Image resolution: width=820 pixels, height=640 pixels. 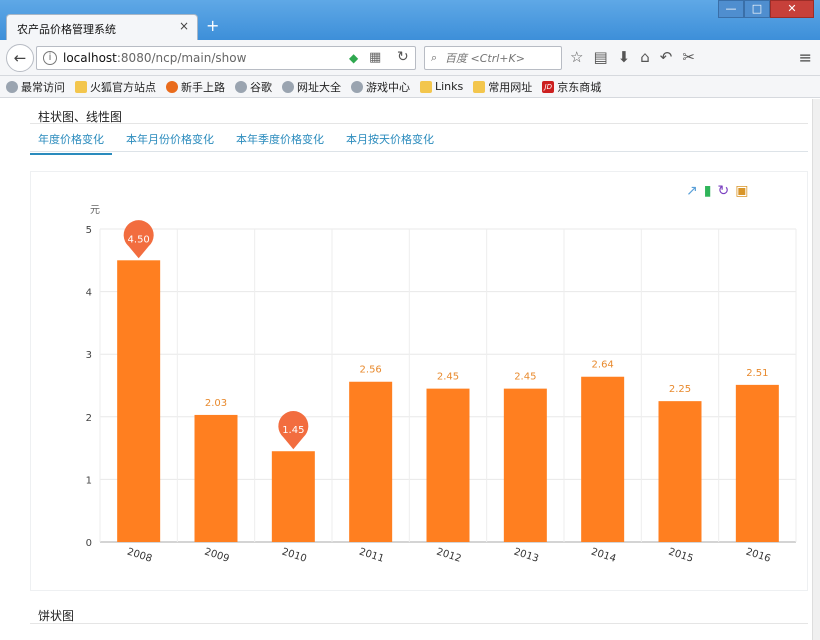 What do you see at coordinates (89, 418) in the screenshot?
I see `y-tick-label: 2` at bounding box center [89, 418].